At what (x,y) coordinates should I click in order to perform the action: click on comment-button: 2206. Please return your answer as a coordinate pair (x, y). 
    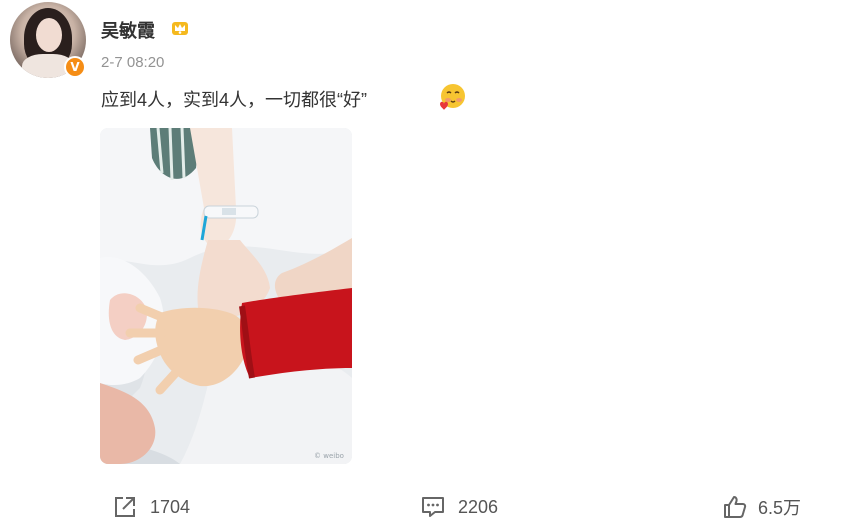
    Looking at the image, I should click on (459, 507).